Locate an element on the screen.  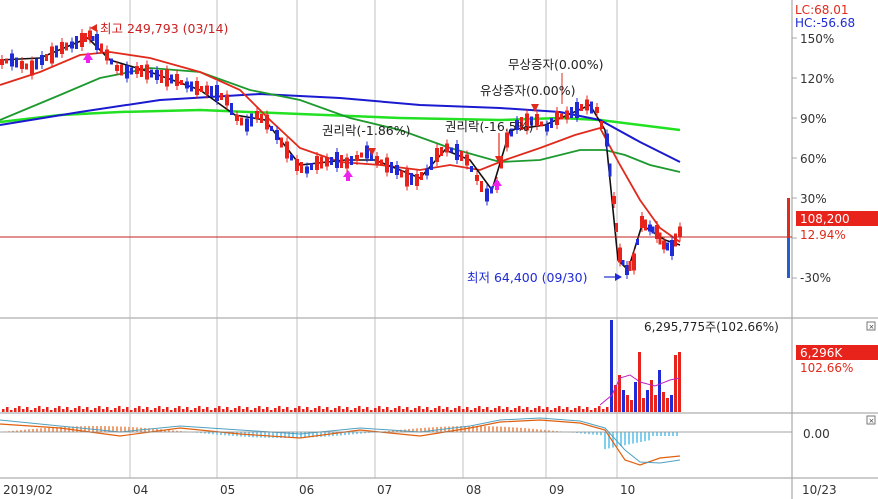
range-bar-up is located at coordinates (788, 218).